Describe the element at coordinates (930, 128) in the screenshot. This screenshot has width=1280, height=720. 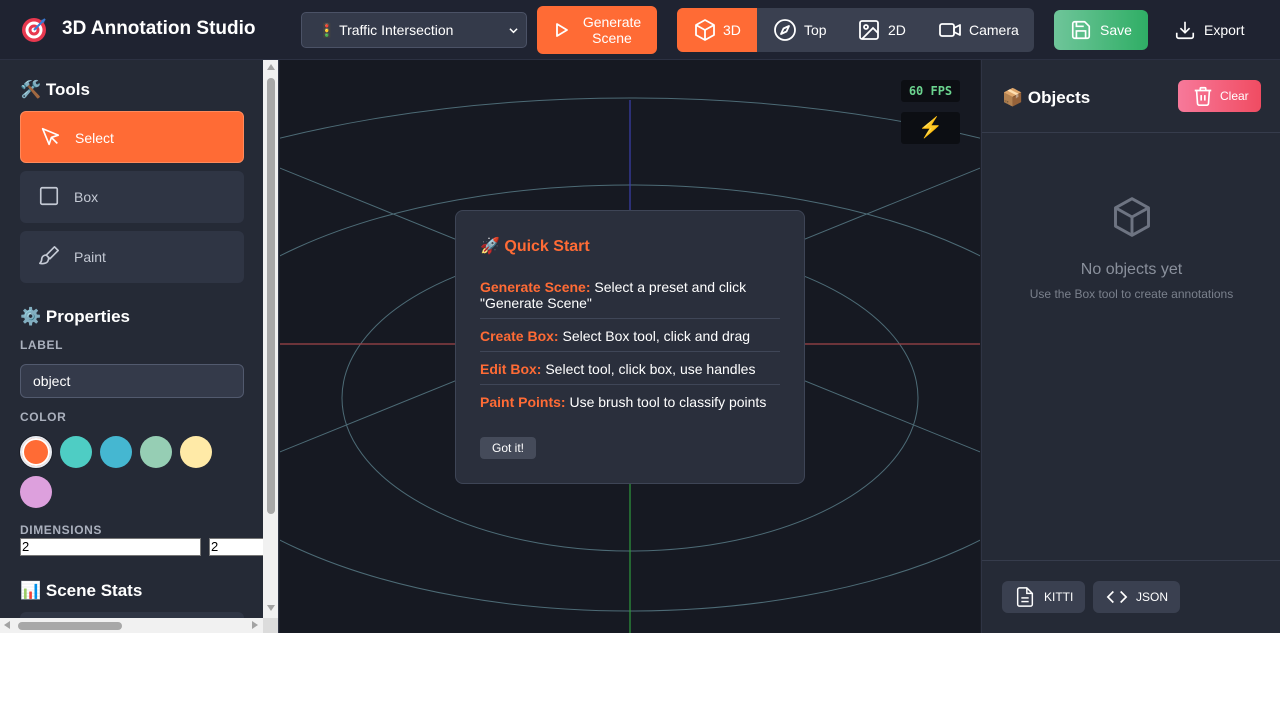
I see `lightning-icon: ⚡` at that location.